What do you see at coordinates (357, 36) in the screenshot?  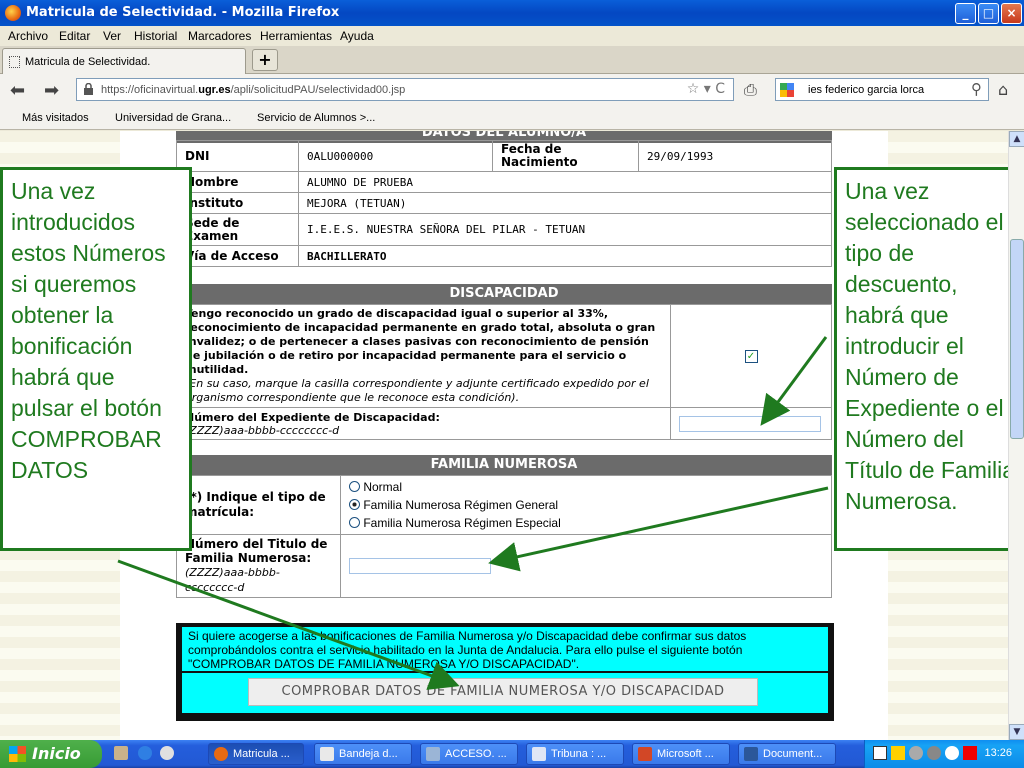 I see `menu-ayuda: Ayuda` at bounding box center [357, 36].